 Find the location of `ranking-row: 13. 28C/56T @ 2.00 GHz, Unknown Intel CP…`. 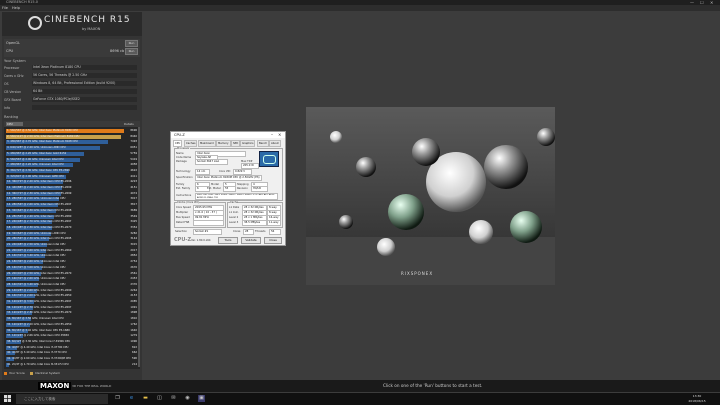

ranking-row: 13. 28C/56T @ 2.00 GHz, Unknown Intel CP… is located at coordinates (71, 199).